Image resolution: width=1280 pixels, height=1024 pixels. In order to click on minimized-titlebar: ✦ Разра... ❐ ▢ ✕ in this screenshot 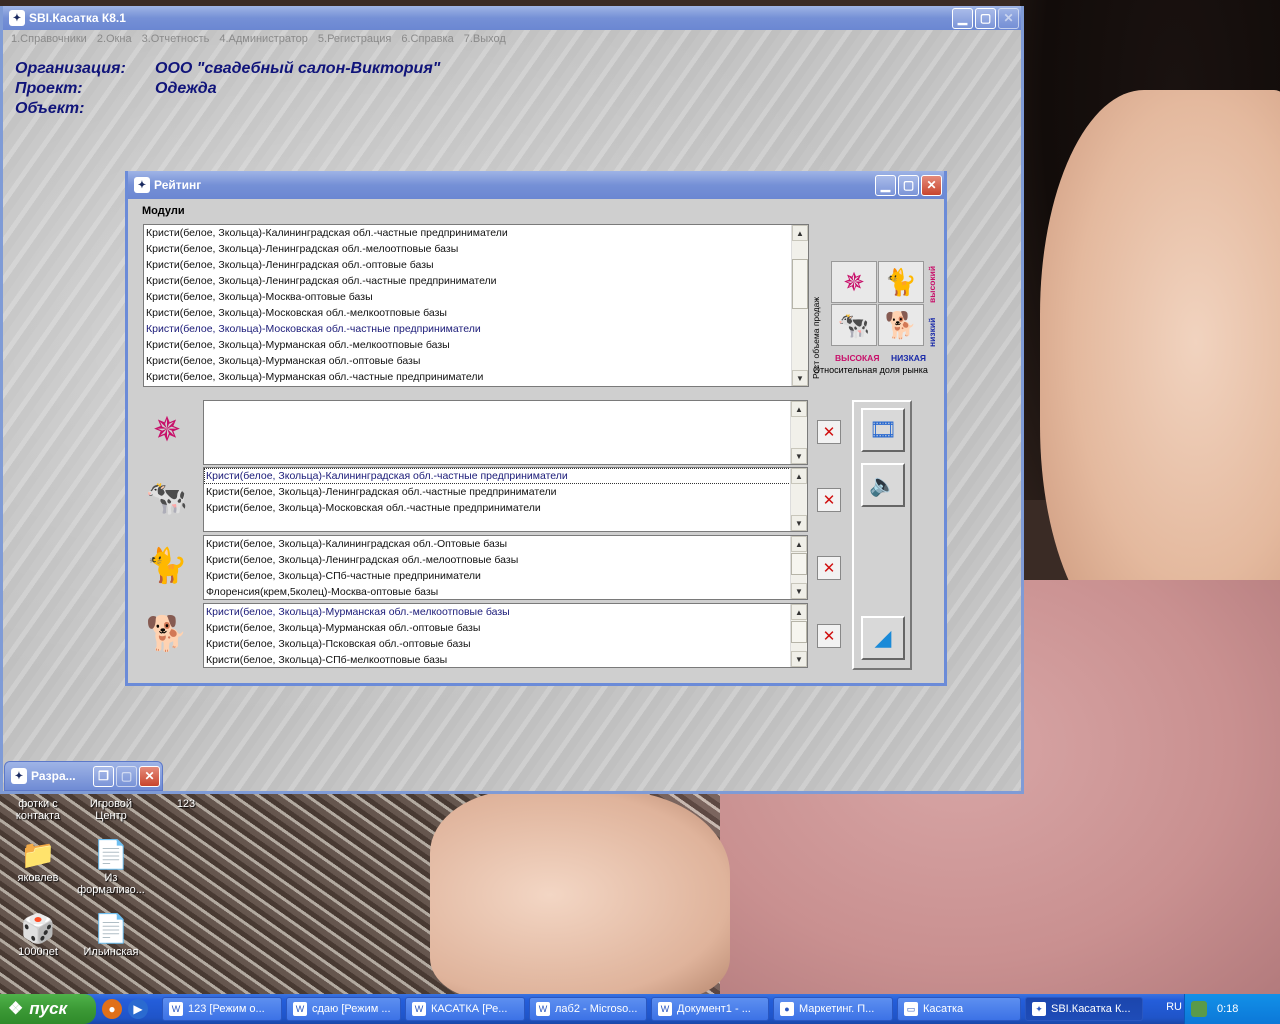, I will do `click(83, 776)`.